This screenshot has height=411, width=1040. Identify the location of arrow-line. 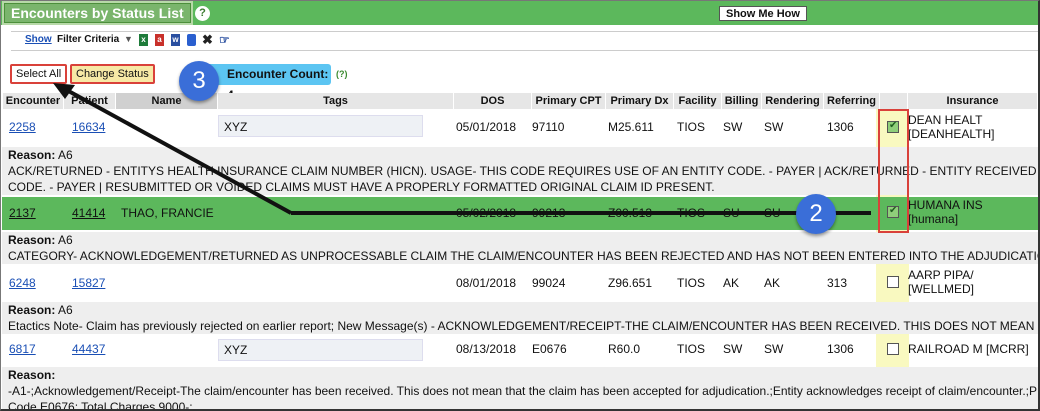
(177, 150).